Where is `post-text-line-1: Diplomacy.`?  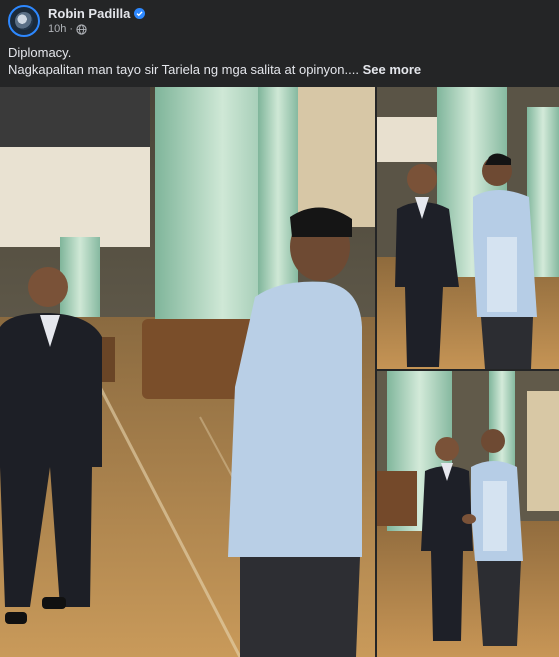 post-text-line-1: Diplomacy. is located at coordinates (40, 52).